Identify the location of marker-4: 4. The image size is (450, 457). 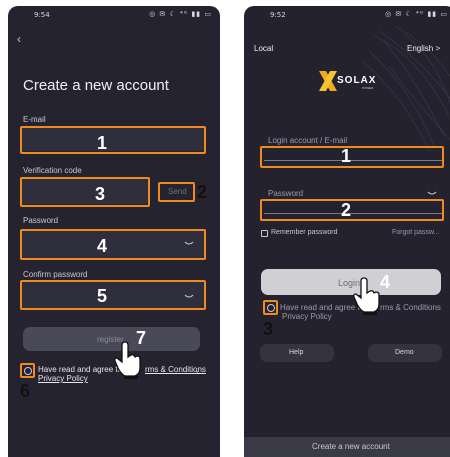
(102, 246).